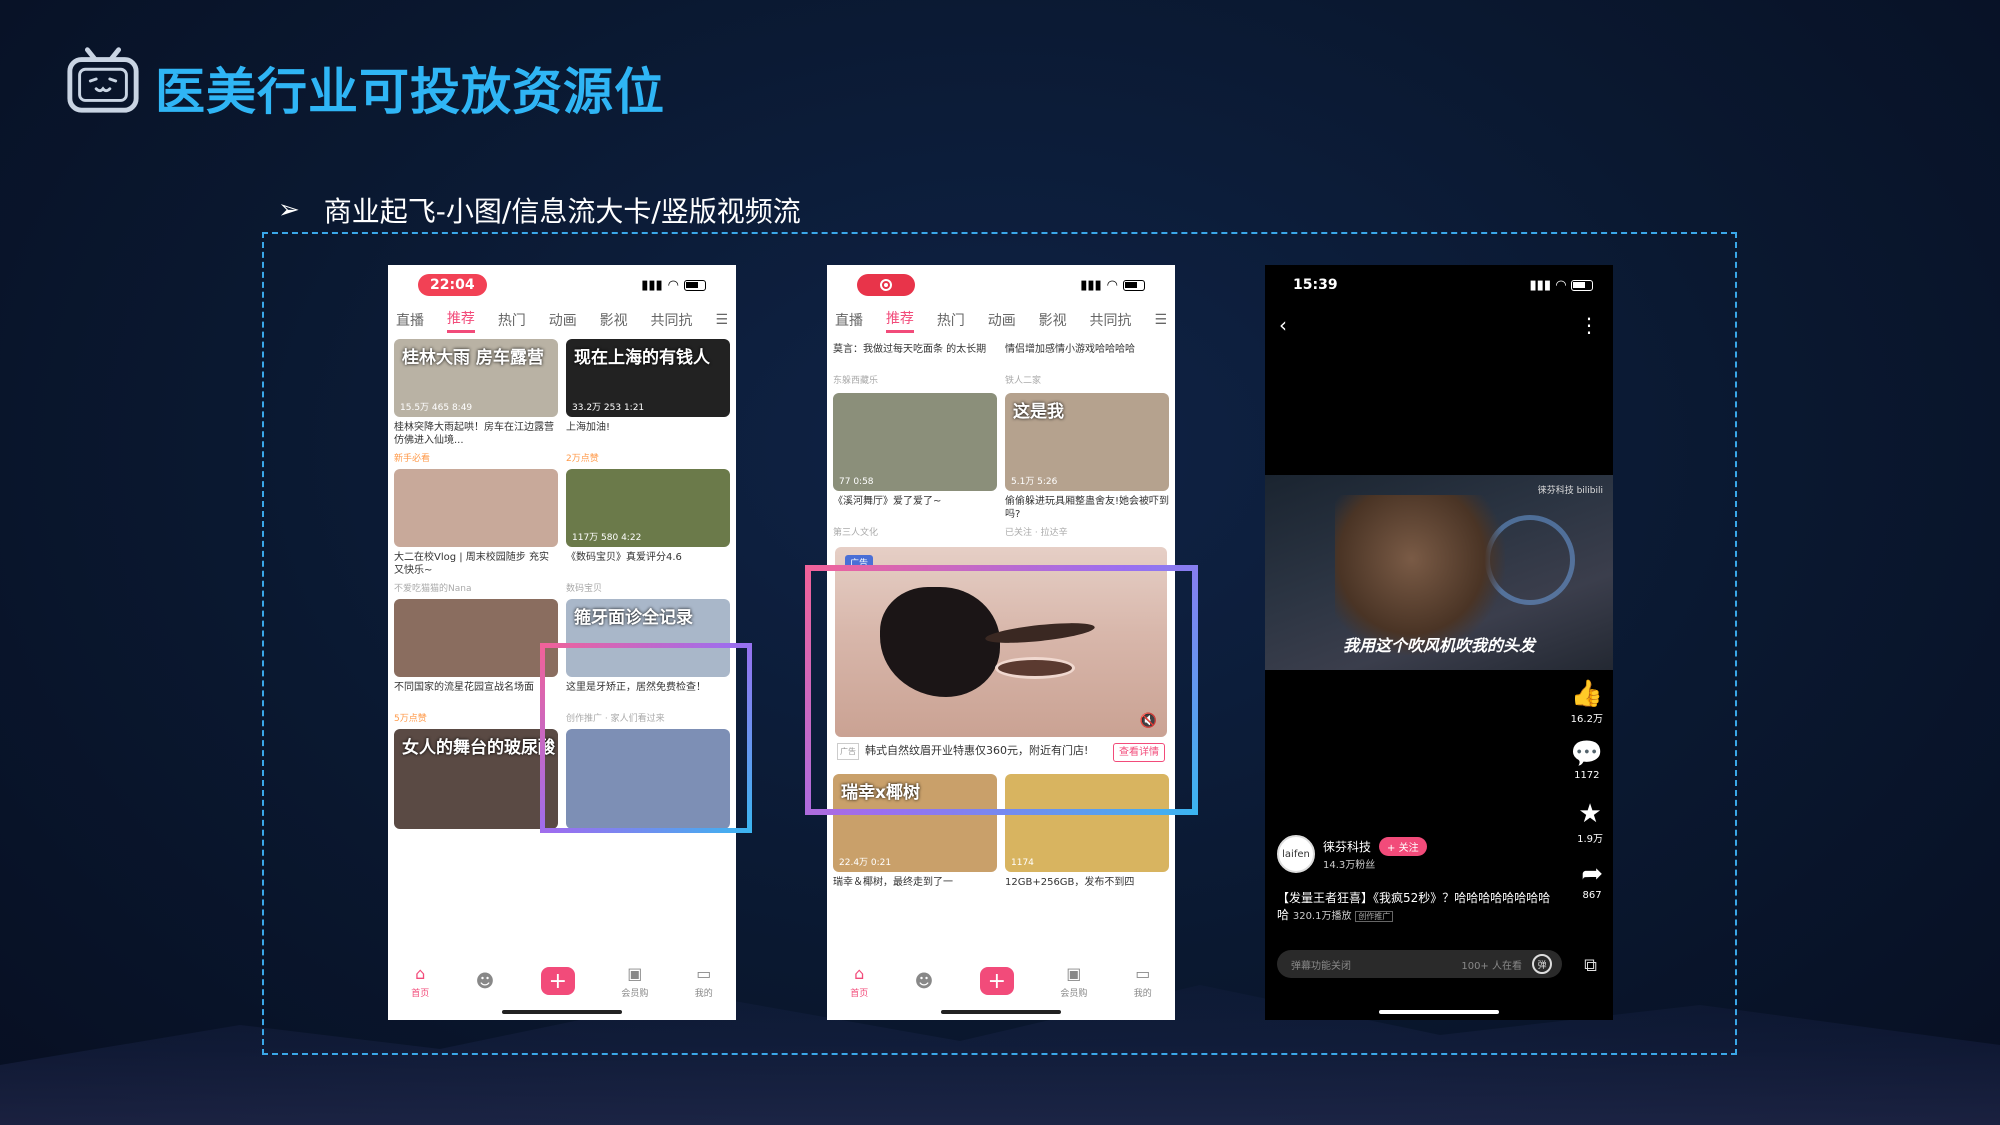 This screenshot has width=2000, height=1125. I want to click on rotate-screen-icon: ⧉, so click(1590, 965).